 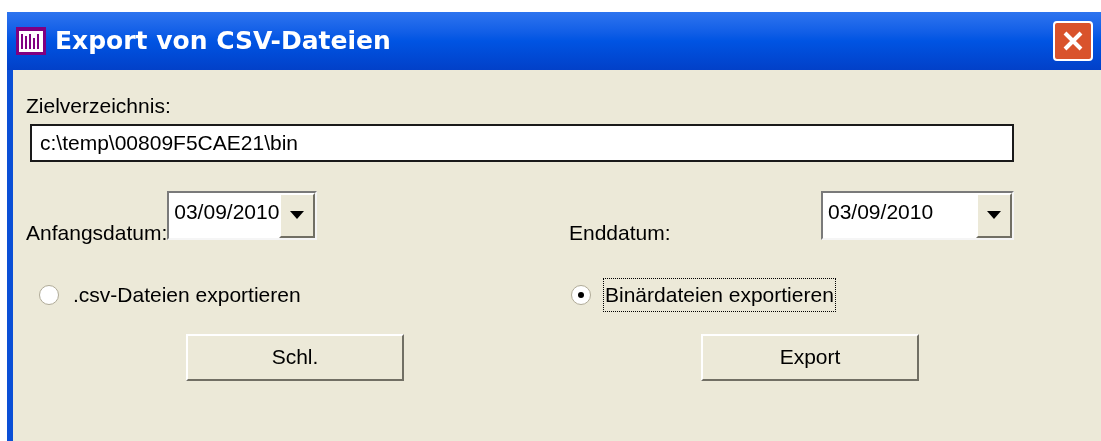 I want to click on dialog-button: Export, so click(x=810, y=357).